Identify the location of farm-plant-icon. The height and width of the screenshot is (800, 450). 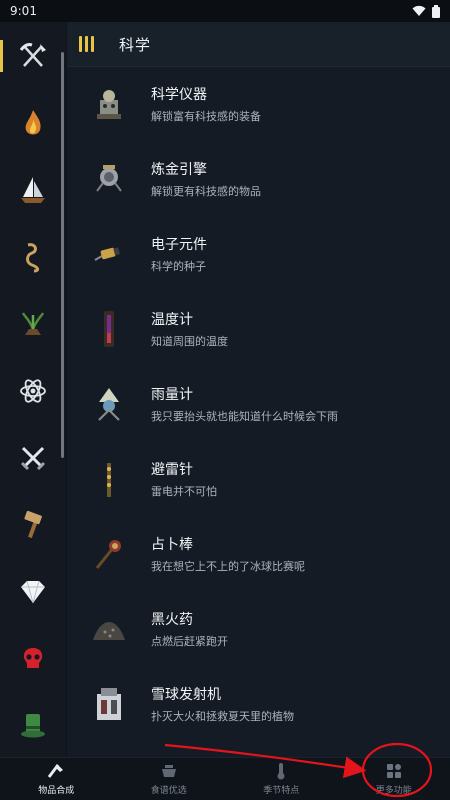
(33, 323).